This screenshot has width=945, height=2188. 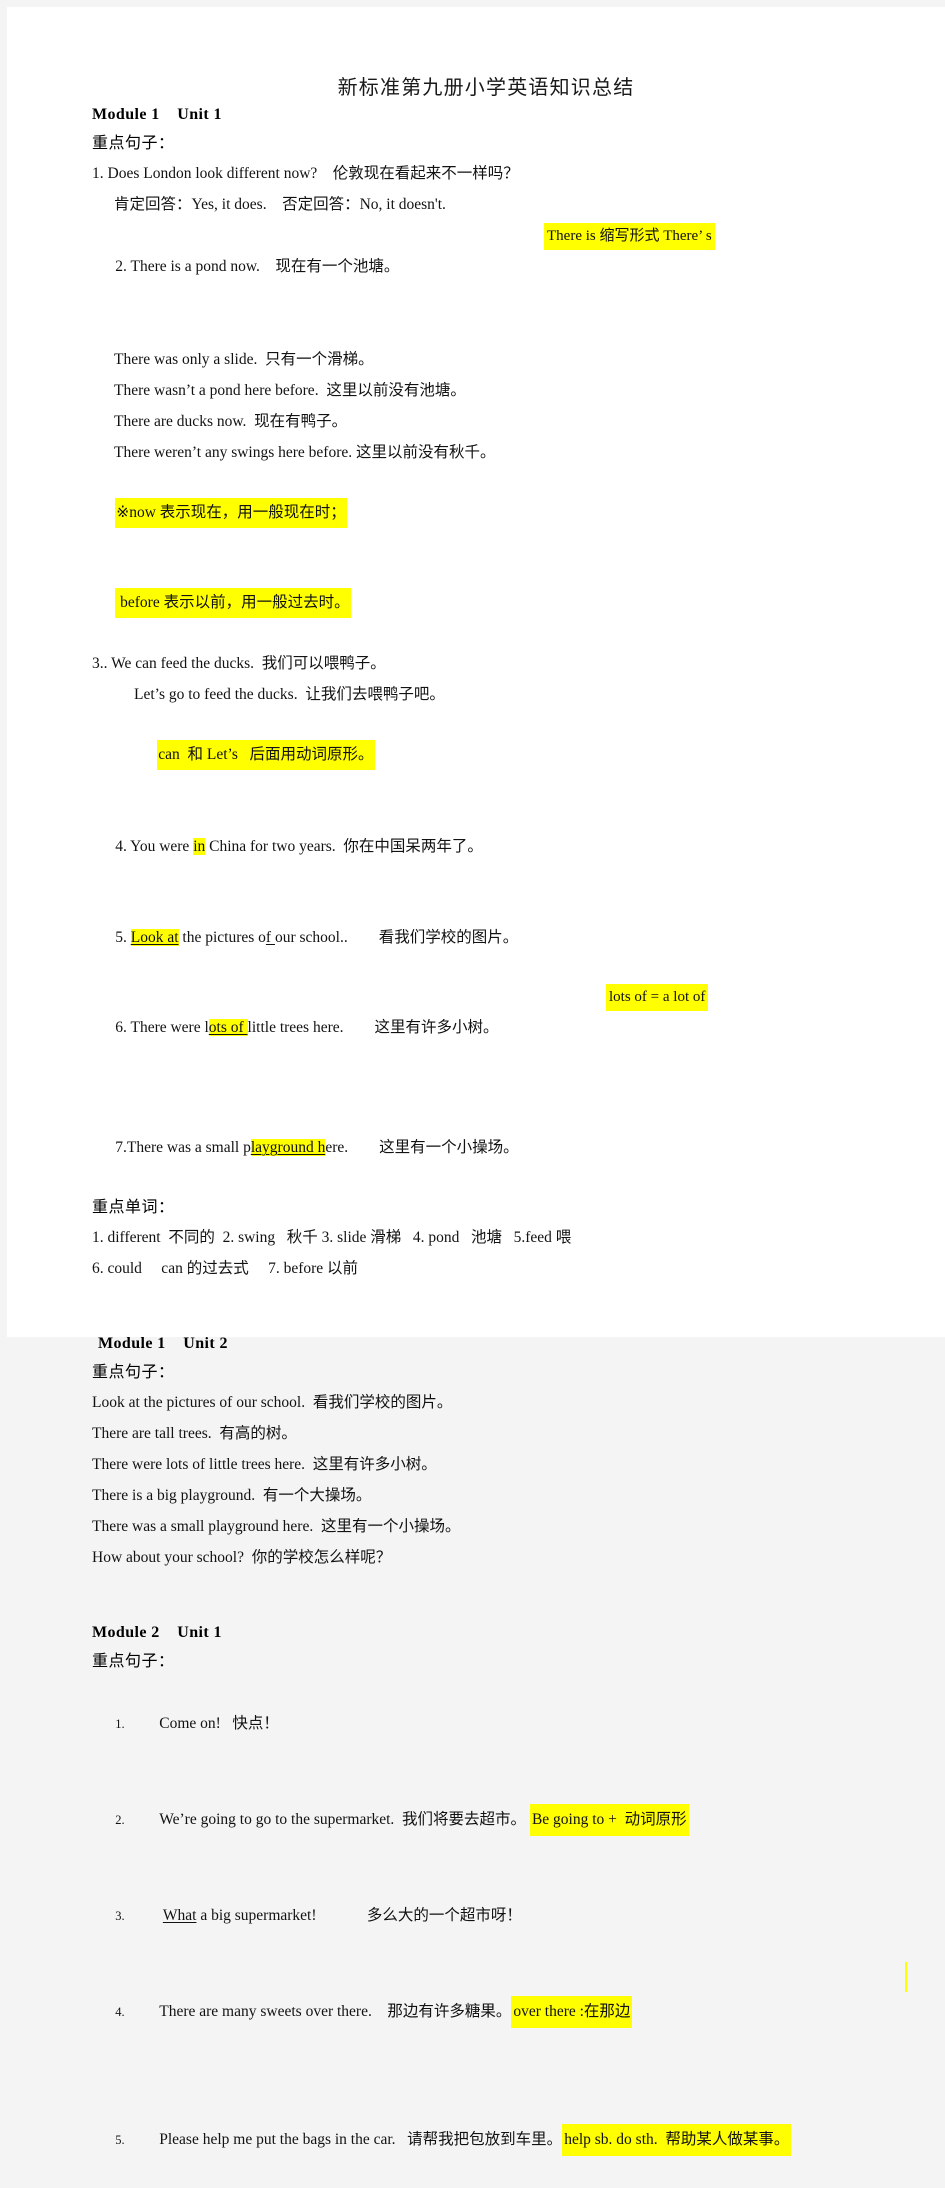 What do you see at coordinates (501, 513) in the screenshot?
I see `grammar-note-now: ※now 表示现在，用一般现在时；` at bounding box center [501, 513].